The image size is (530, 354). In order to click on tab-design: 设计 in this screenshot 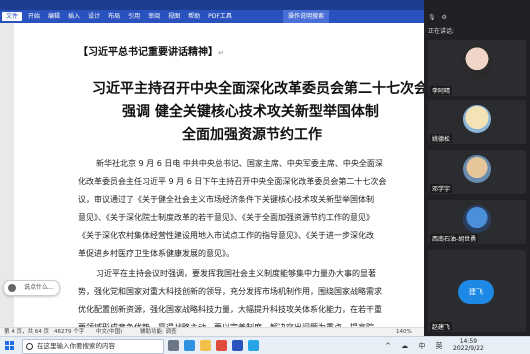, I will do `click(94, 16)`.